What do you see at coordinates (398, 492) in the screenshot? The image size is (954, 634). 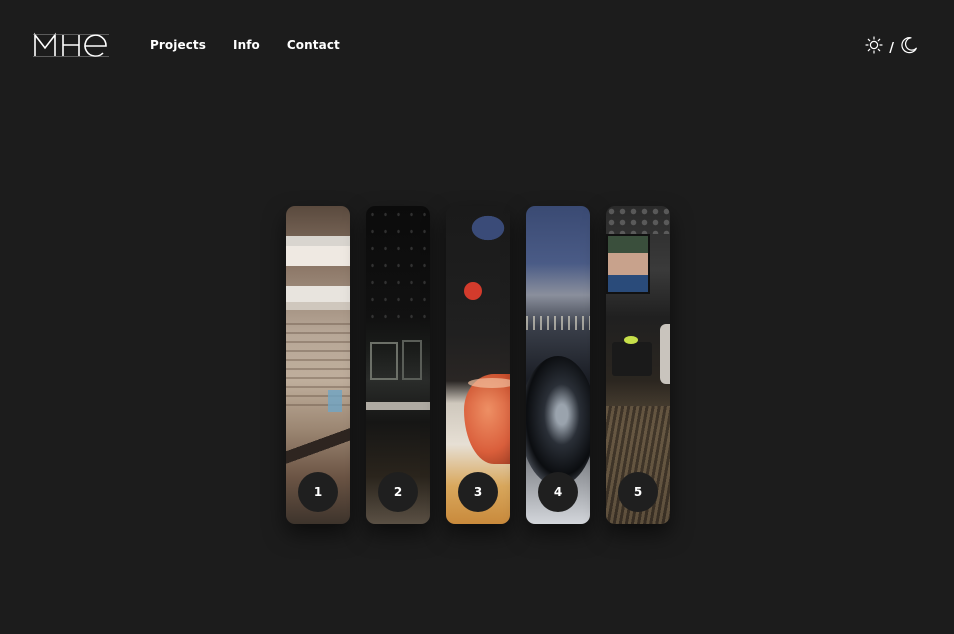 I see `strip-number-badge: 2` at bounding box center [398, 492].